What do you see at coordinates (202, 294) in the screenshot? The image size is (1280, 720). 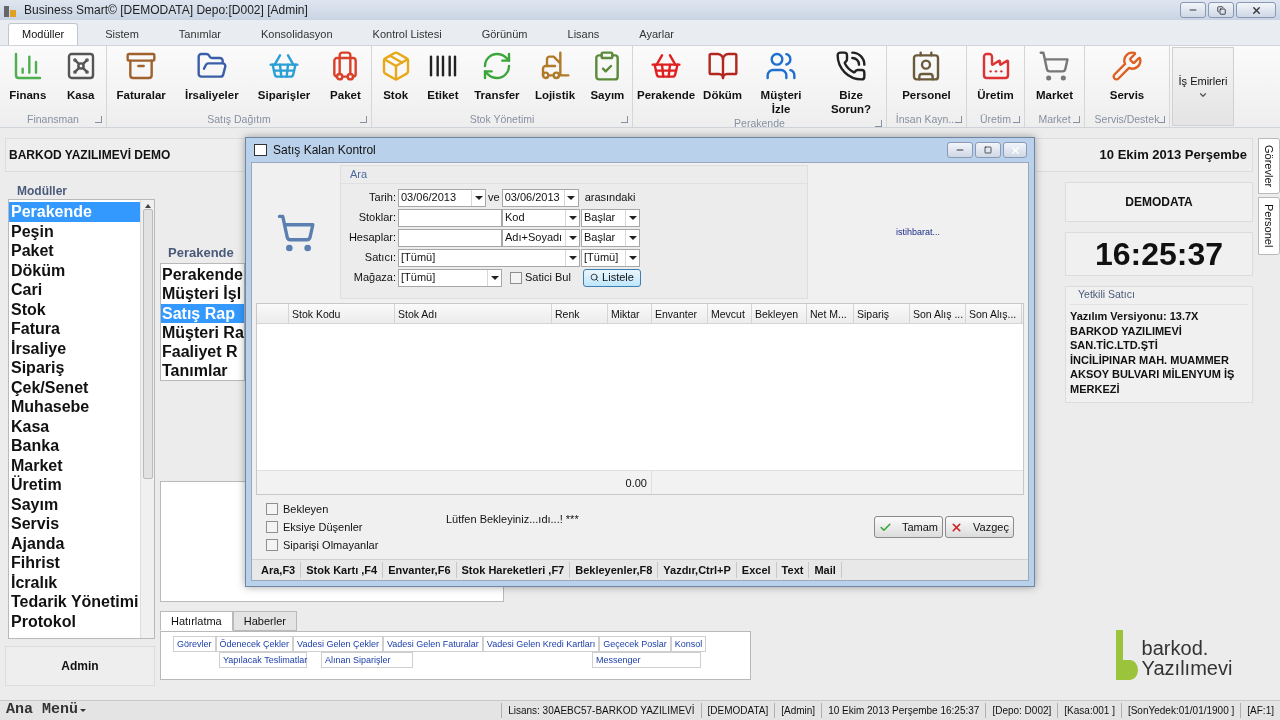 I see `report-item: Müşteri İşl` at bounding box center [202, 294].